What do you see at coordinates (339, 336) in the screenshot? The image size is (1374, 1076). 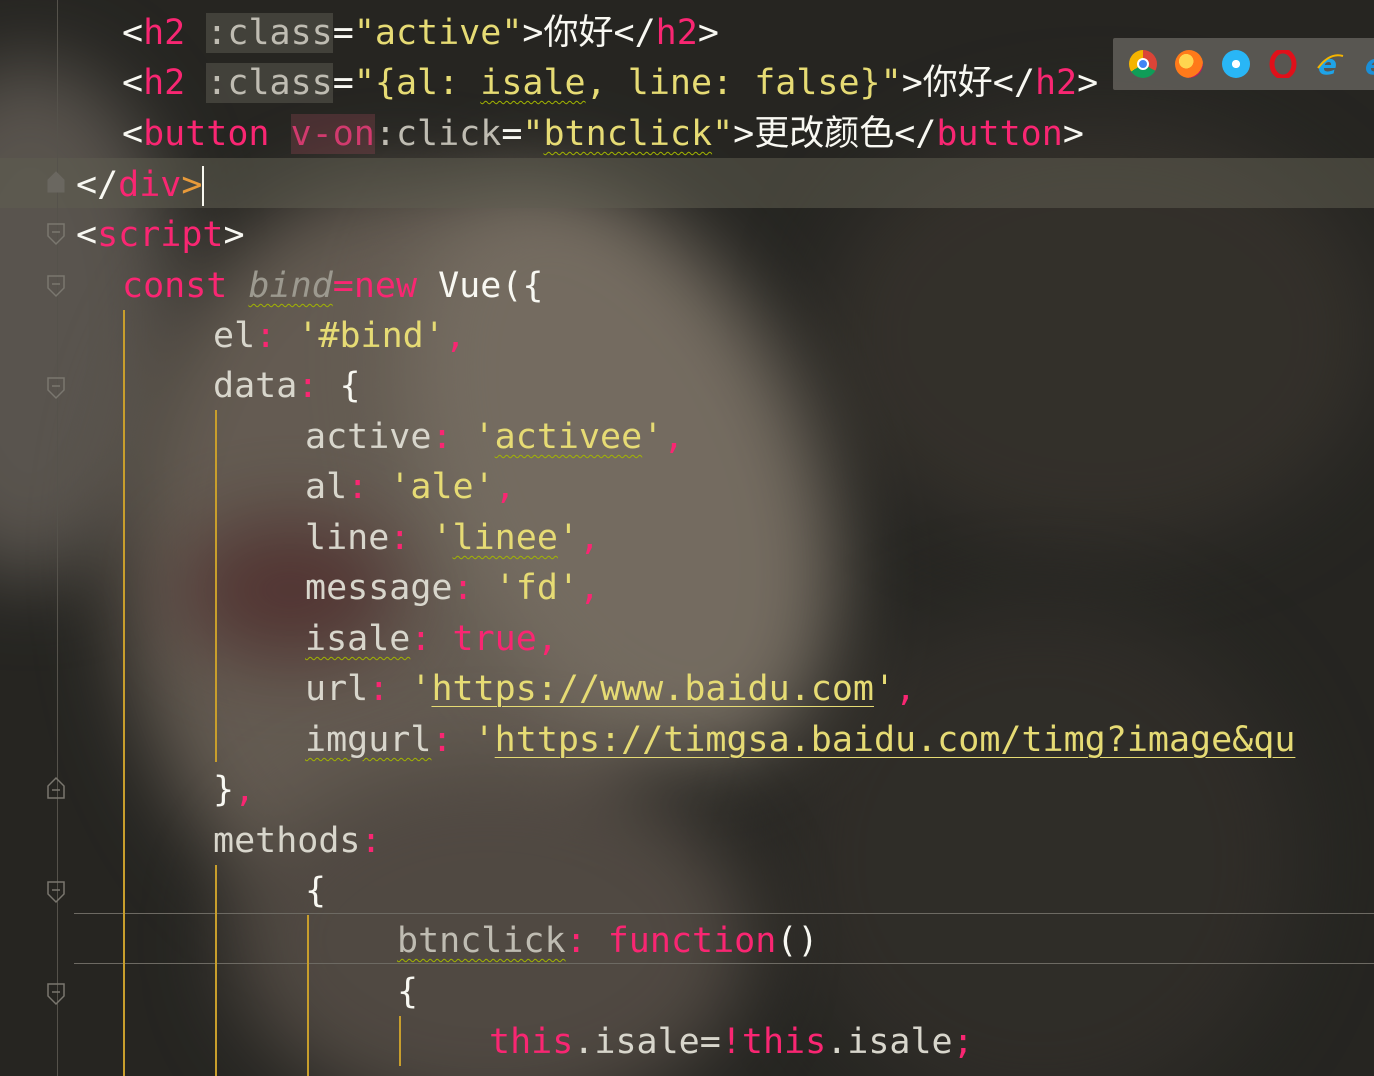 I see `code-line: el: '#bind',` at bounding box center [339, 336].